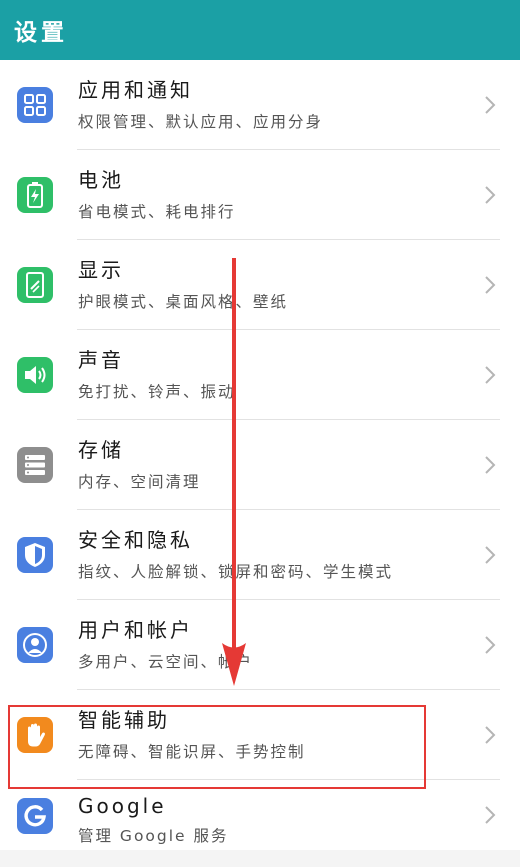  Describe the element at coordinates (35, 285) in the screenshot. I see `display-icon` at that location.